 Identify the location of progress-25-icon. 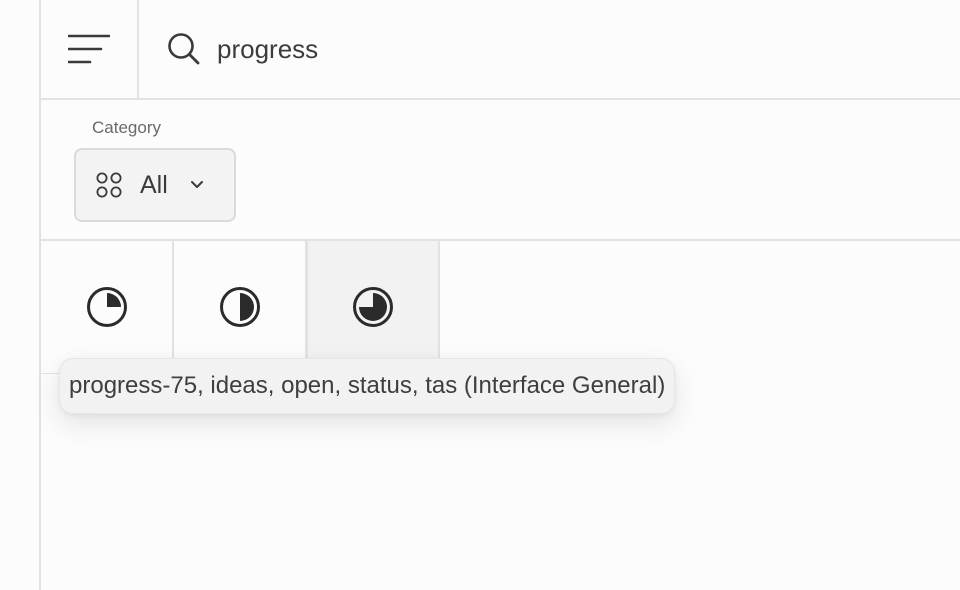
(106, 307).